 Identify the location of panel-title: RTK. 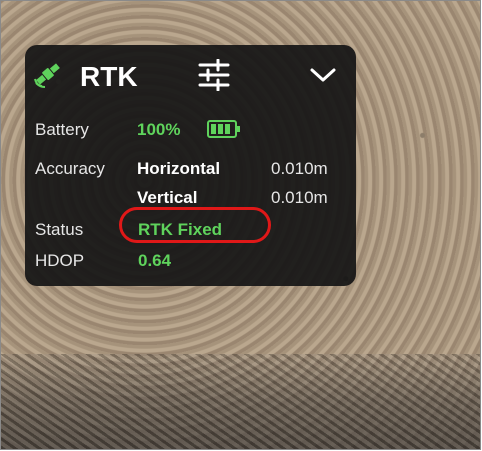
(109, 76).